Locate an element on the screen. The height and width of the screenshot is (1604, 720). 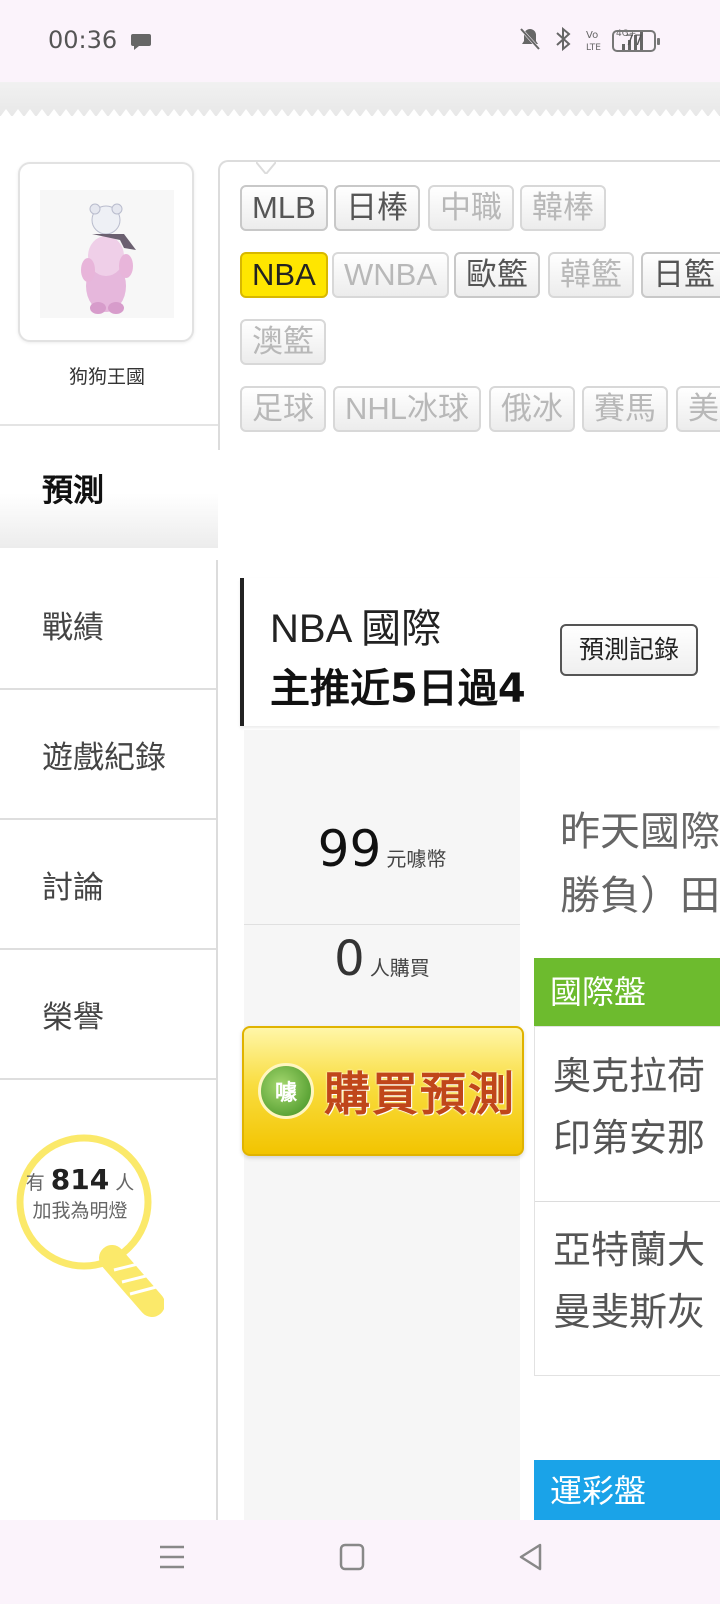
league-pill-jpn-basketball: 日籃 is located at coordinates (680, 275).